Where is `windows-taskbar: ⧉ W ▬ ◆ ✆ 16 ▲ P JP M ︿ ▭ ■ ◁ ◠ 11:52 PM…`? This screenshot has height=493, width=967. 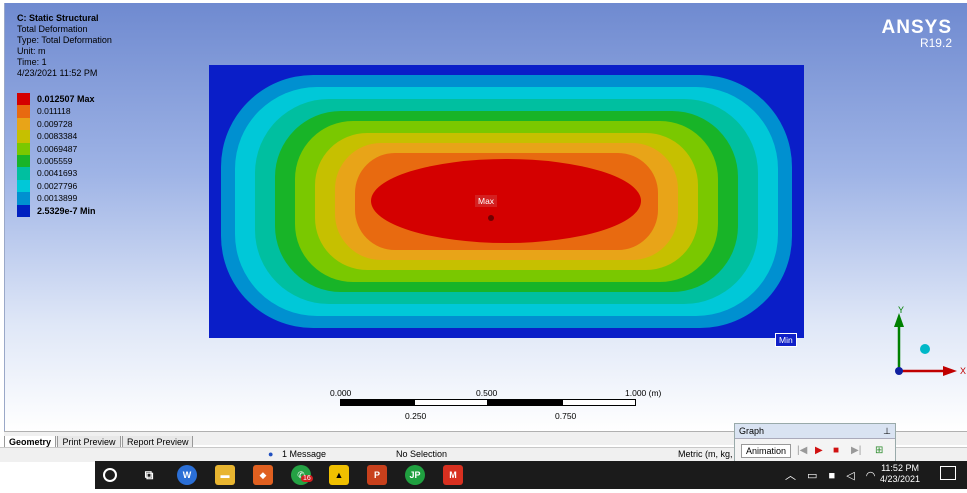
windows-taskbar: ⧉ W ▬ ◆ ✆ 16 ▲ P JP M ︿ ▭ ■ ◁ ◠ 11:52 PM… is located at coordinates (531, 475).